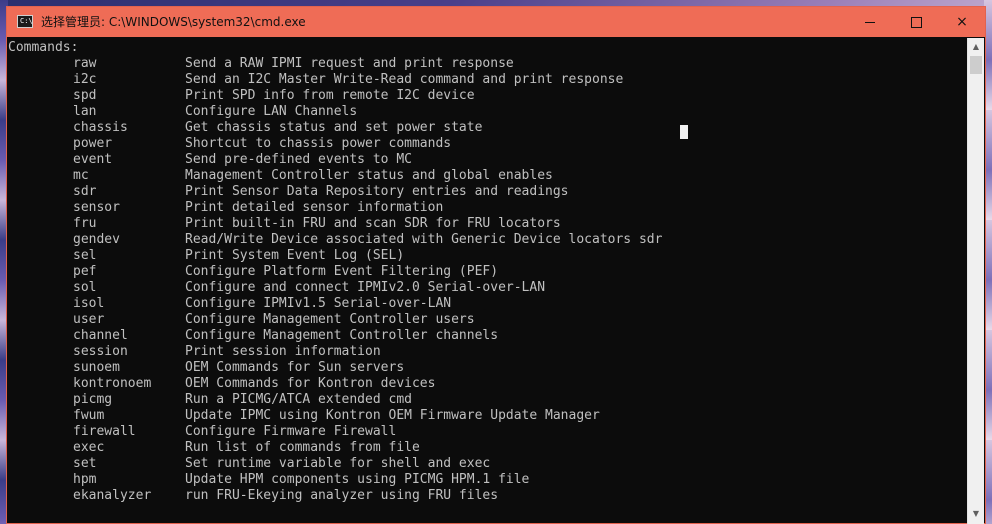 The image size is (992, 524). Describe the element at coordinates (487, 144) in the screenshot. I see `command-row: power Shortcut to chassis power commands` at that location.